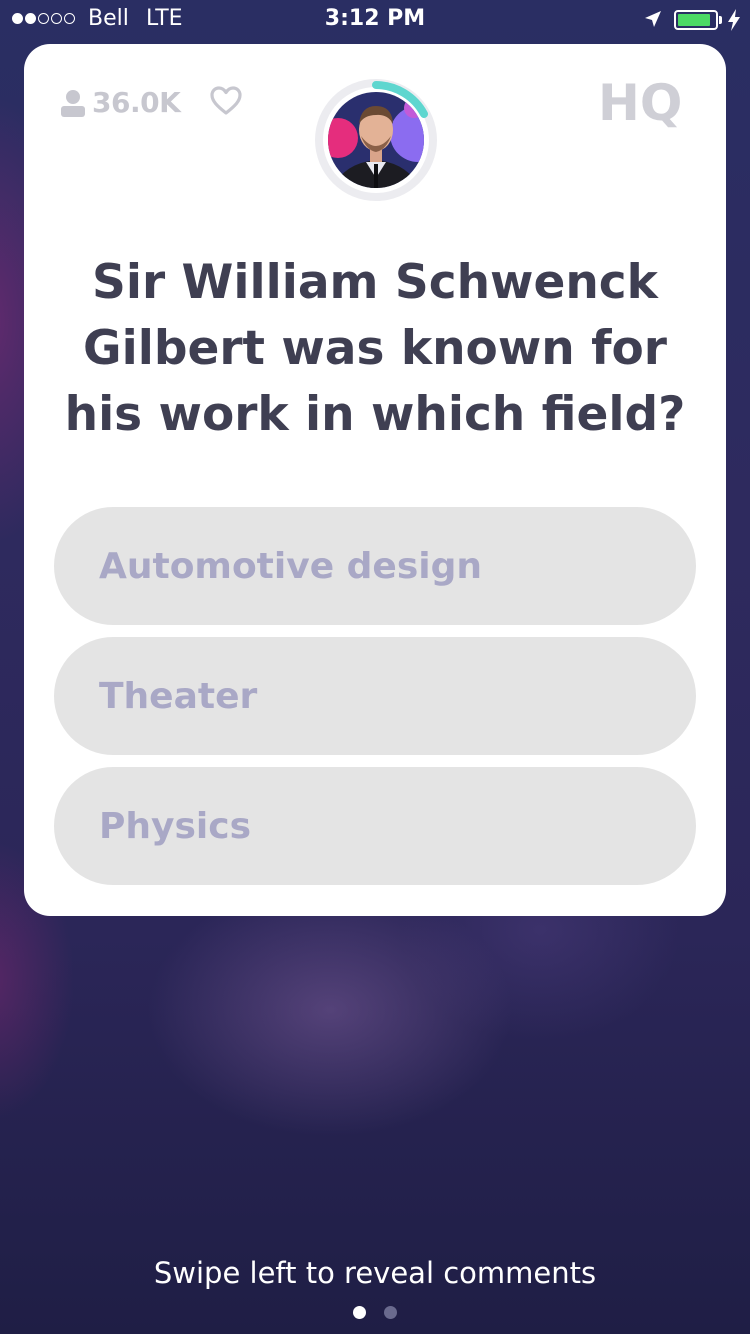 The image size is (750, 1334). Describe the element at coordinates (175, 826) in the screenshot. I see `answer-option-3-label: Physics` at that location.